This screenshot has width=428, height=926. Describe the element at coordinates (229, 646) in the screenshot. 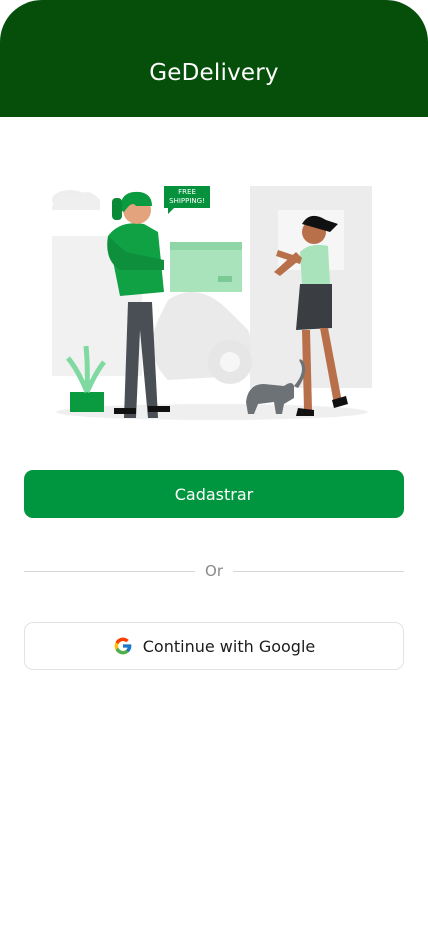

I see `google-signin-label: Continue with Google` at that location.